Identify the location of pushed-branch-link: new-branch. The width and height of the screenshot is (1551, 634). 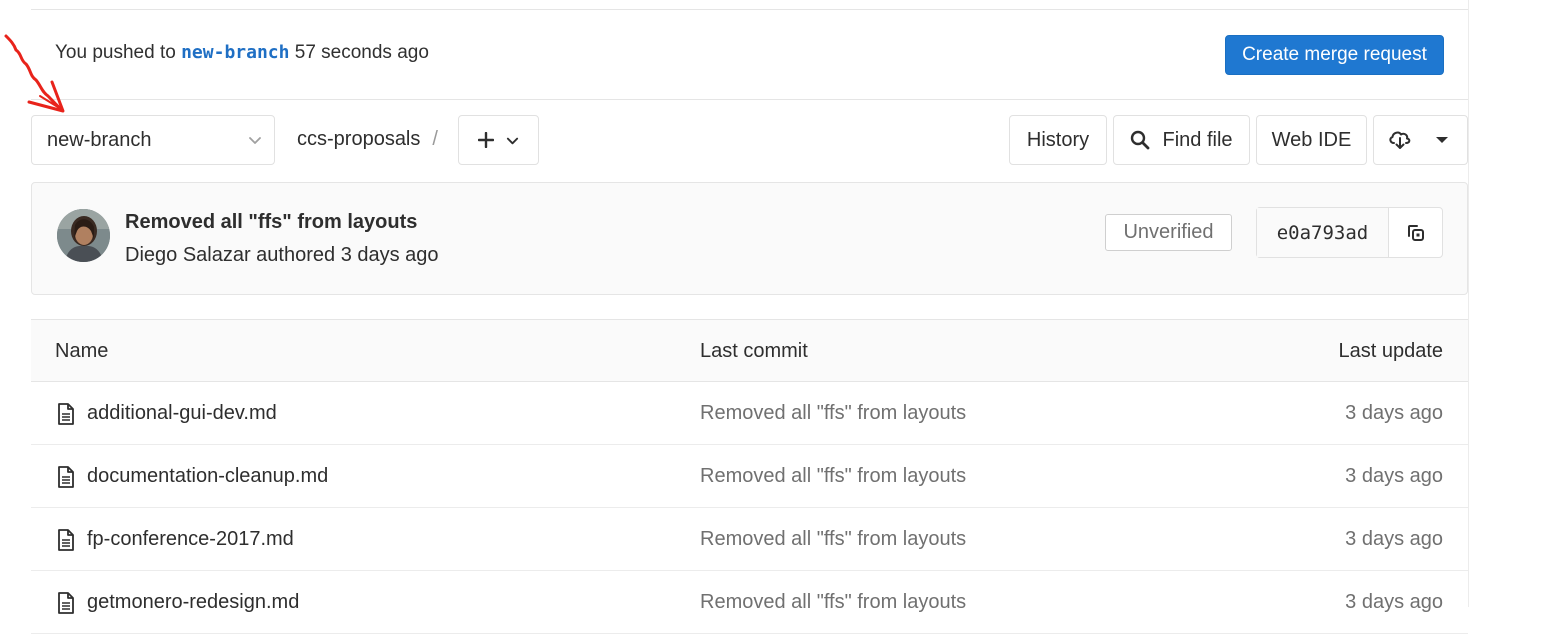
(235, 52).